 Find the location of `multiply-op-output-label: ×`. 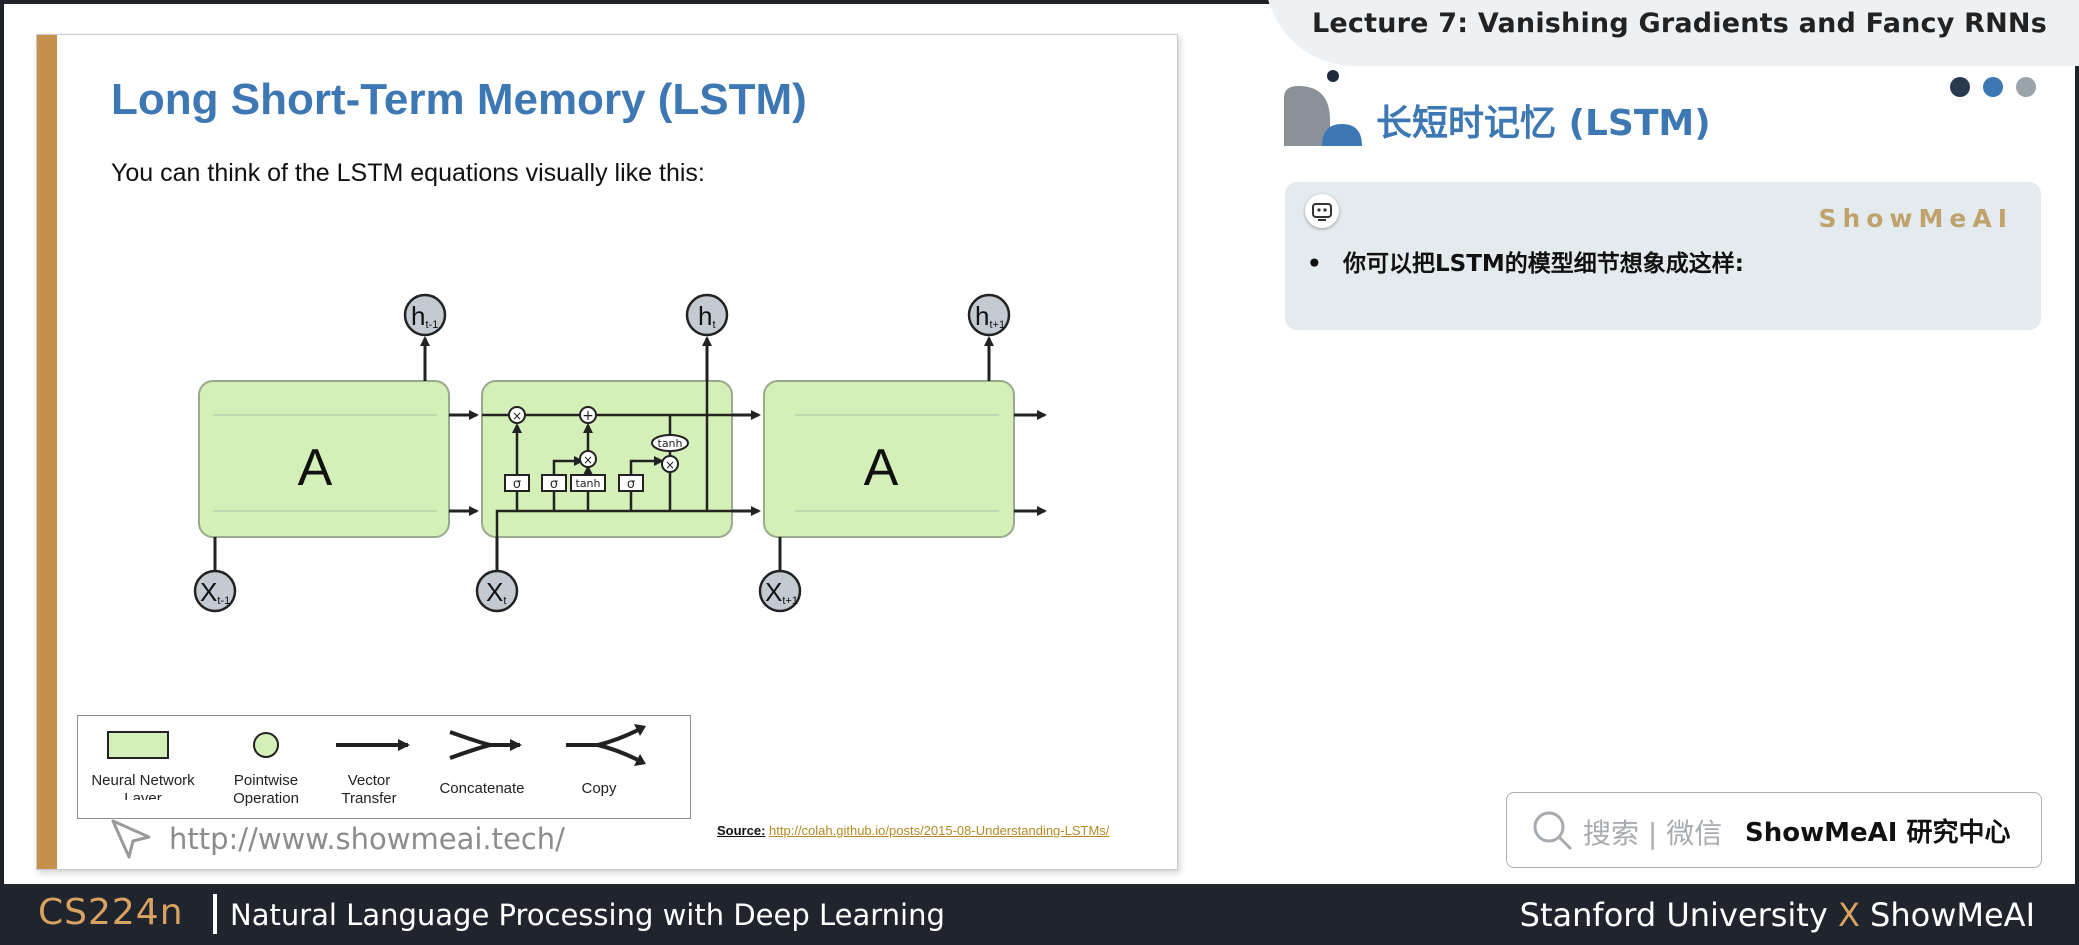

multiply-op-output-label: × is located at coordinates (670, 465).